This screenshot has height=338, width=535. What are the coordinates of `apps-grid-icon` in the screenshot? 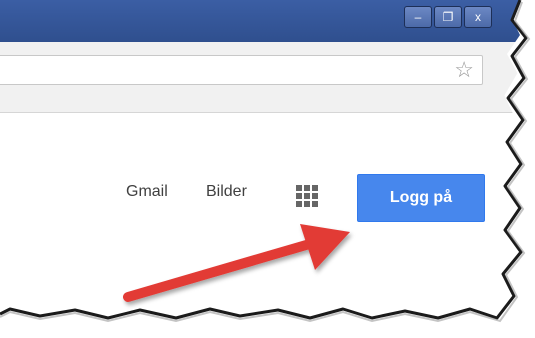 It's located at (307, 196).